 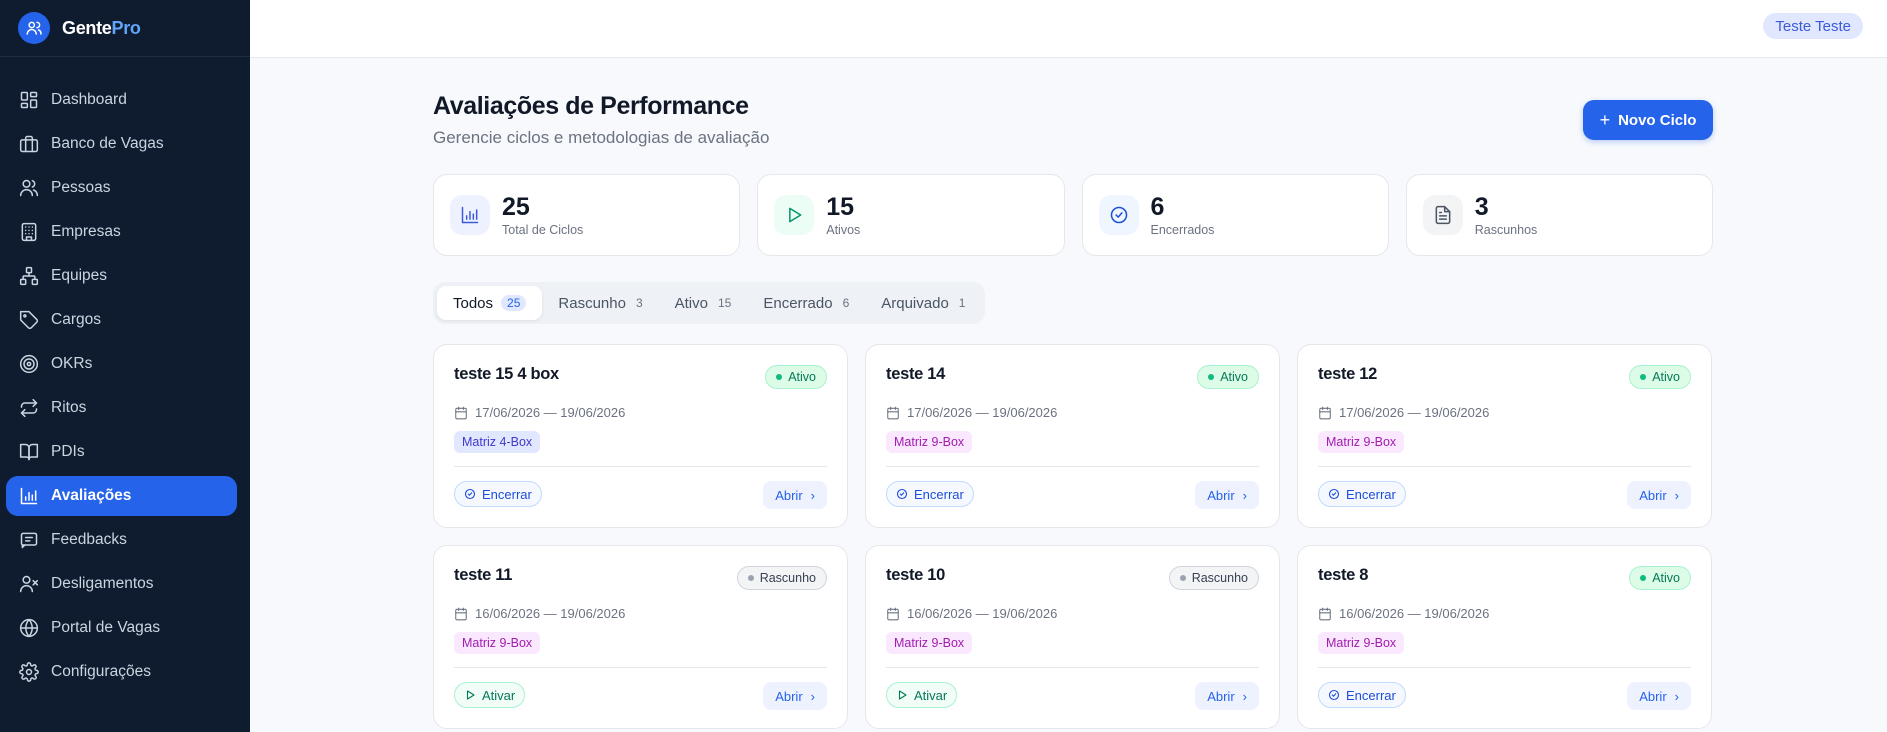 I want to click on stat-text: 25 Total de Ciclos, so click(x=542, y=215).